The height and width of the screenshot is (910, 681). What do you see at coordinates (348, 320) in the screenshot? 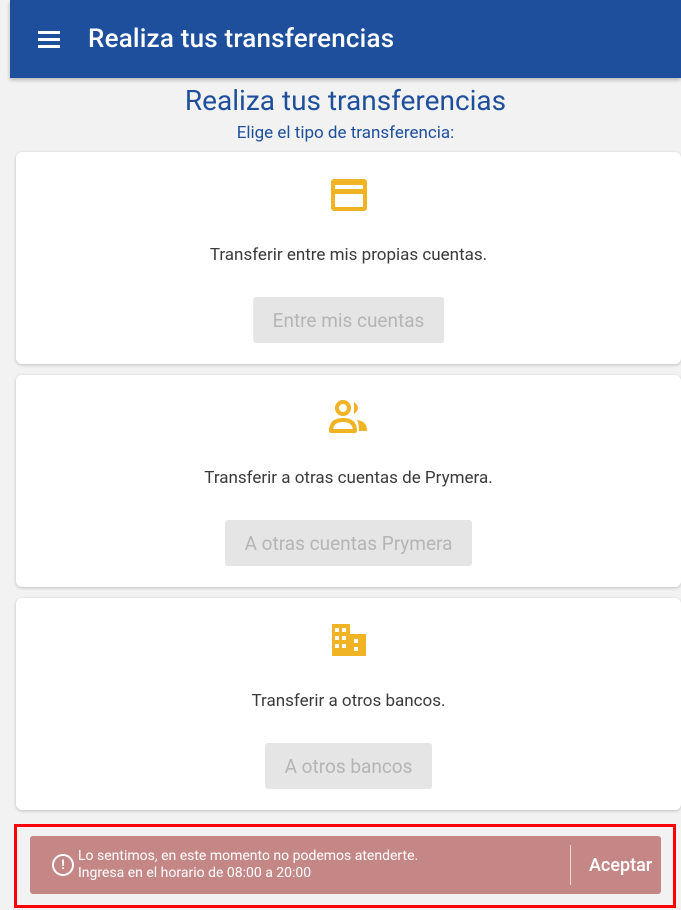
I see `own-accounts-button: Entre mis cuentas` at bounding box center [348, 320].